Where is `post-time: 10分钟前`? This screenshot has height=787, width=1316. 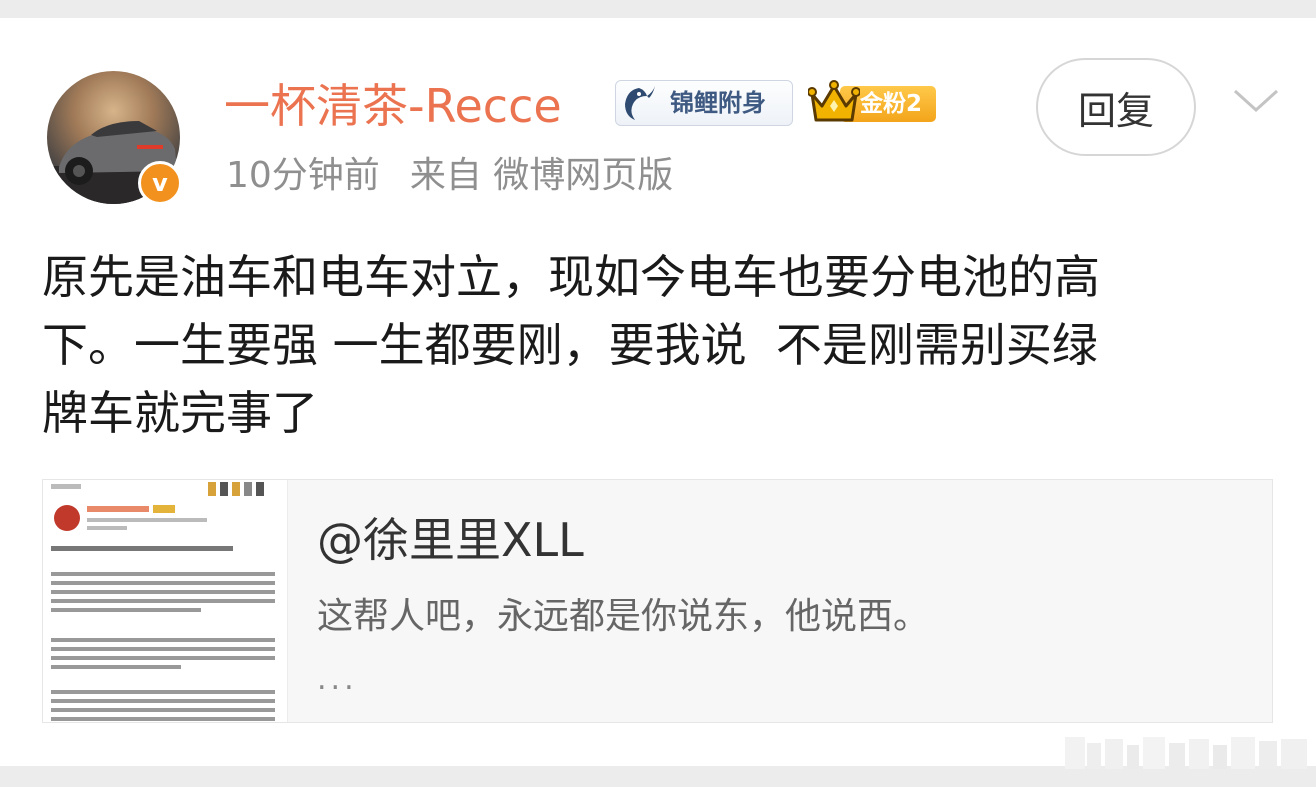
post-time: 10分钟前 is located at coordinates (303, 175).